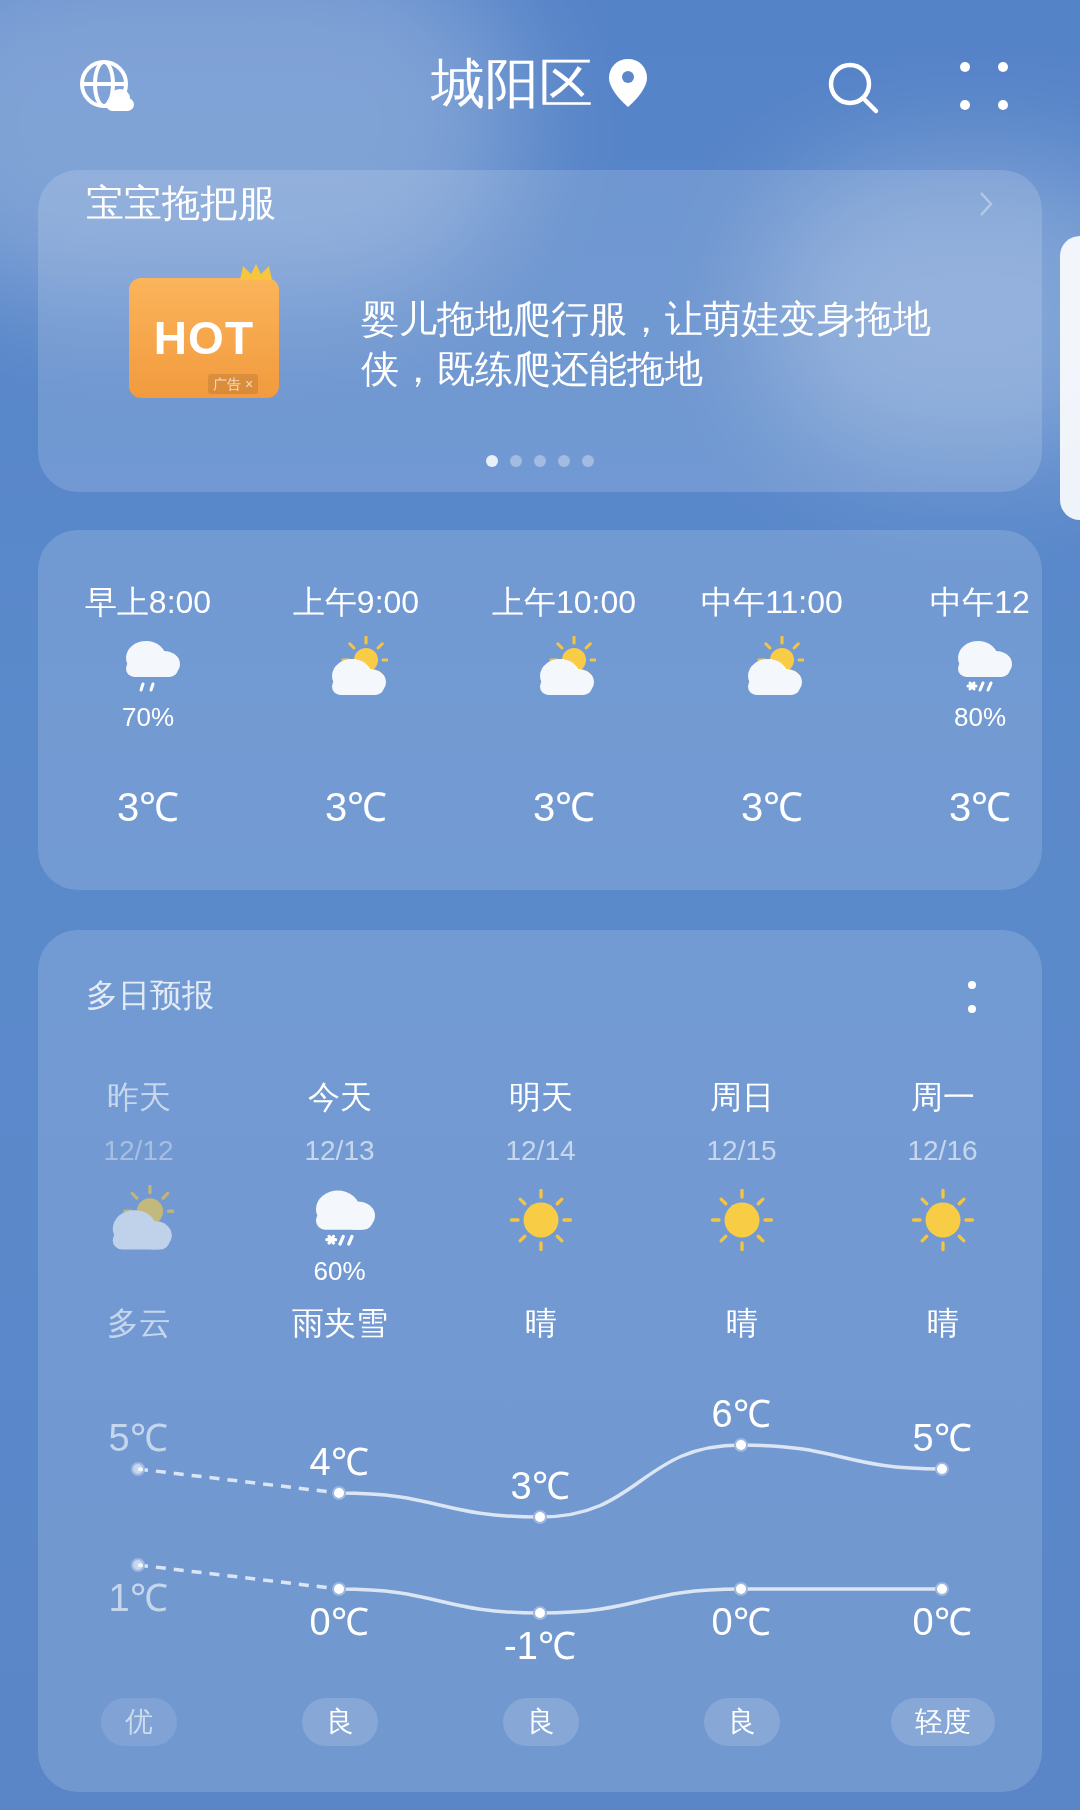 The image size is (1080, 1810). Describe the element at coordinates (741, 1151) in the screenshot. I see `day-date: 12/15` at that location.